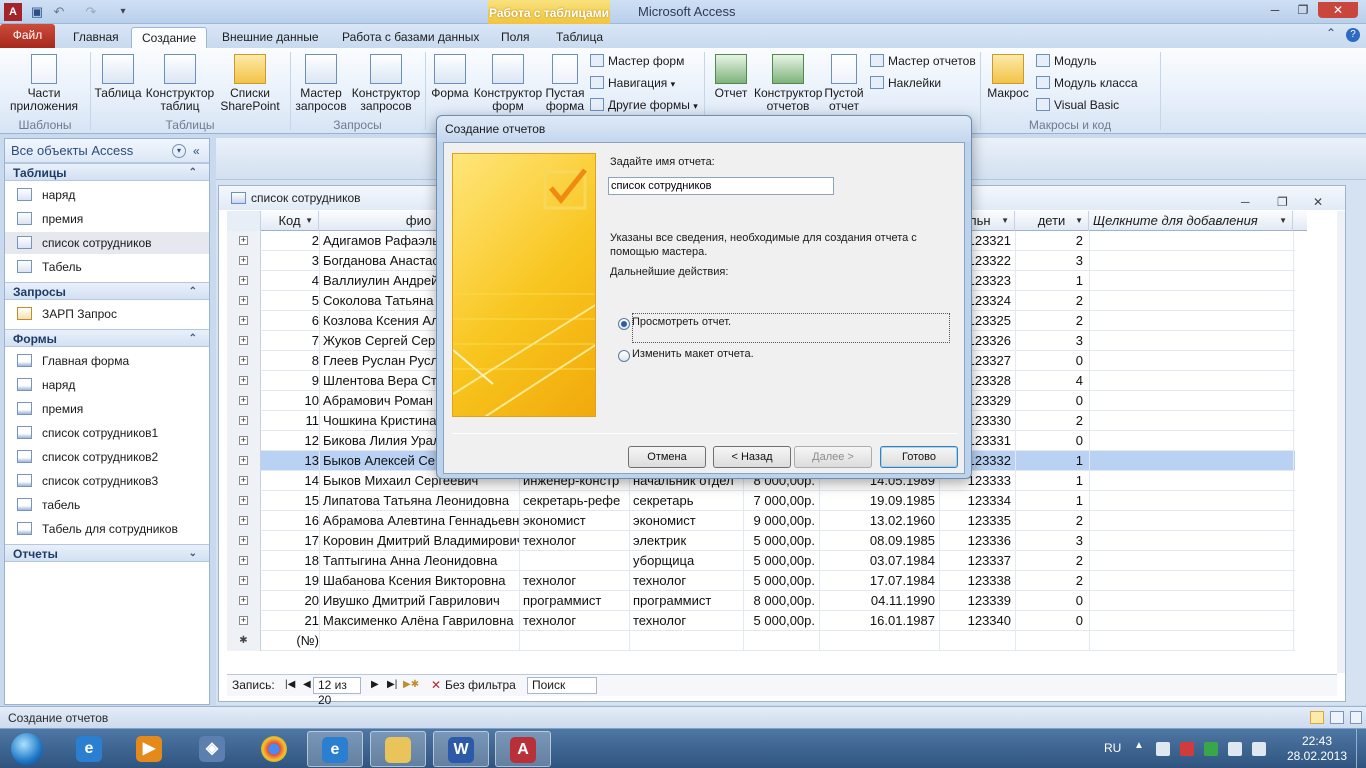  Describe the element at coordinates (877, 521) in the screenshot. I see `table-cell: 13.02.1960` at that location.